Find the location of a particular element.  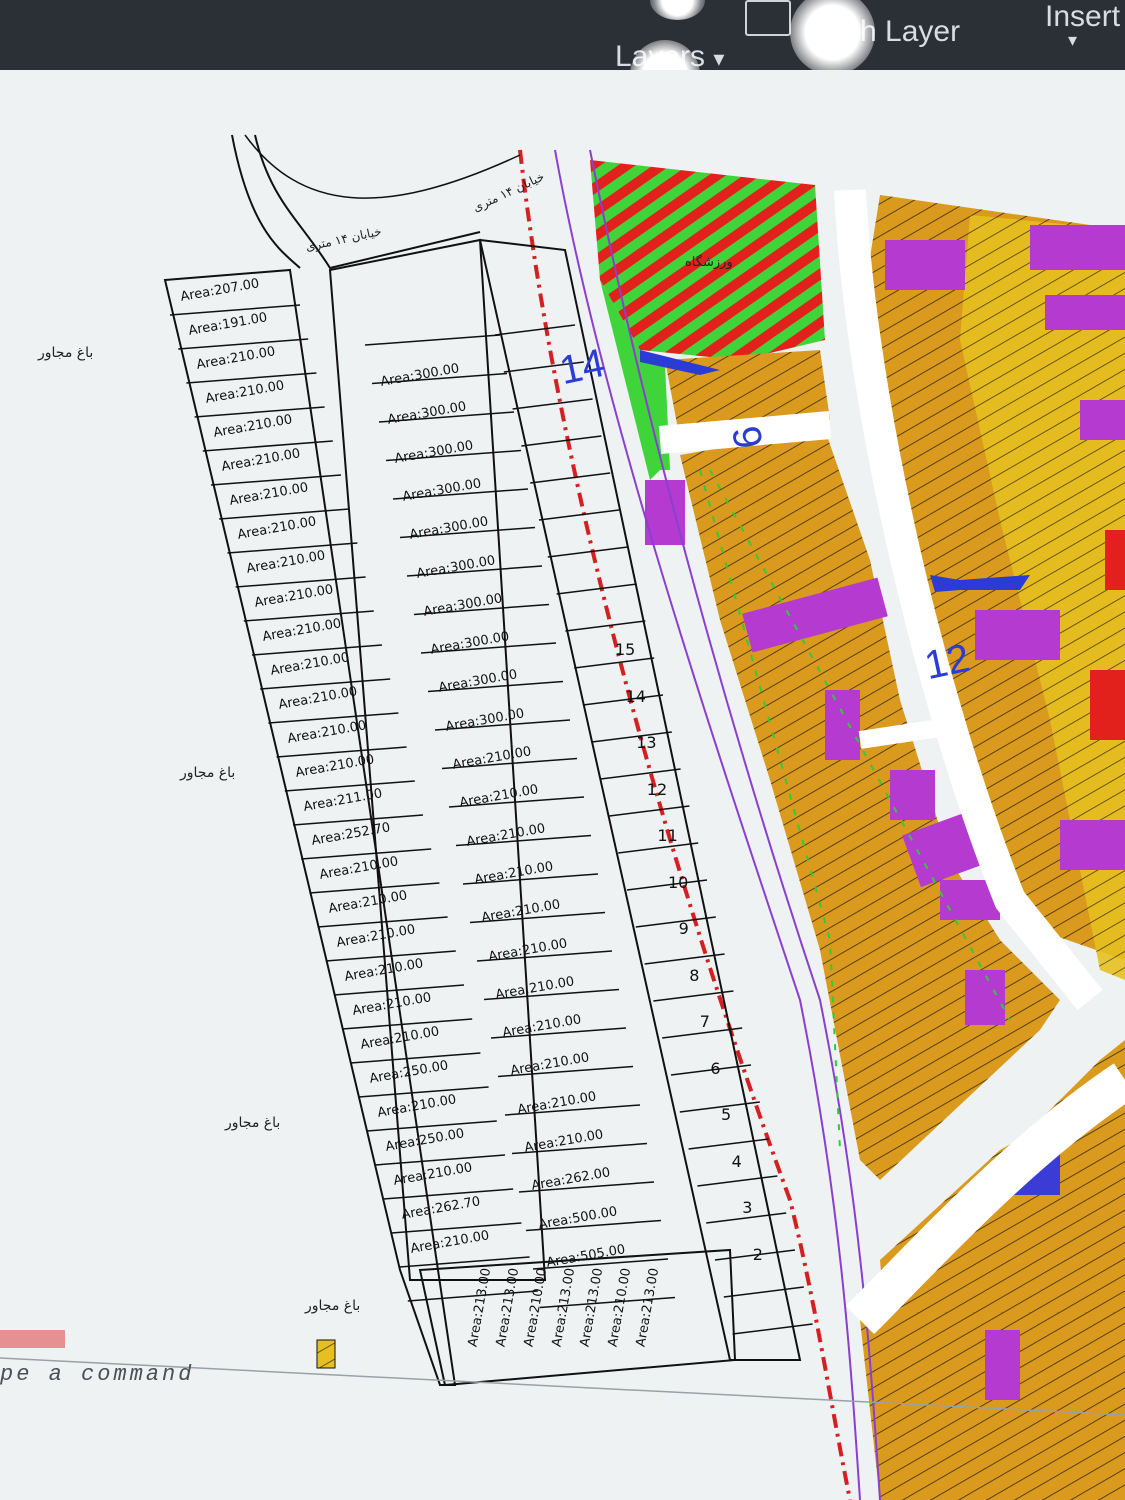

road-number-14: 14 is located at coordinates (582, 367).